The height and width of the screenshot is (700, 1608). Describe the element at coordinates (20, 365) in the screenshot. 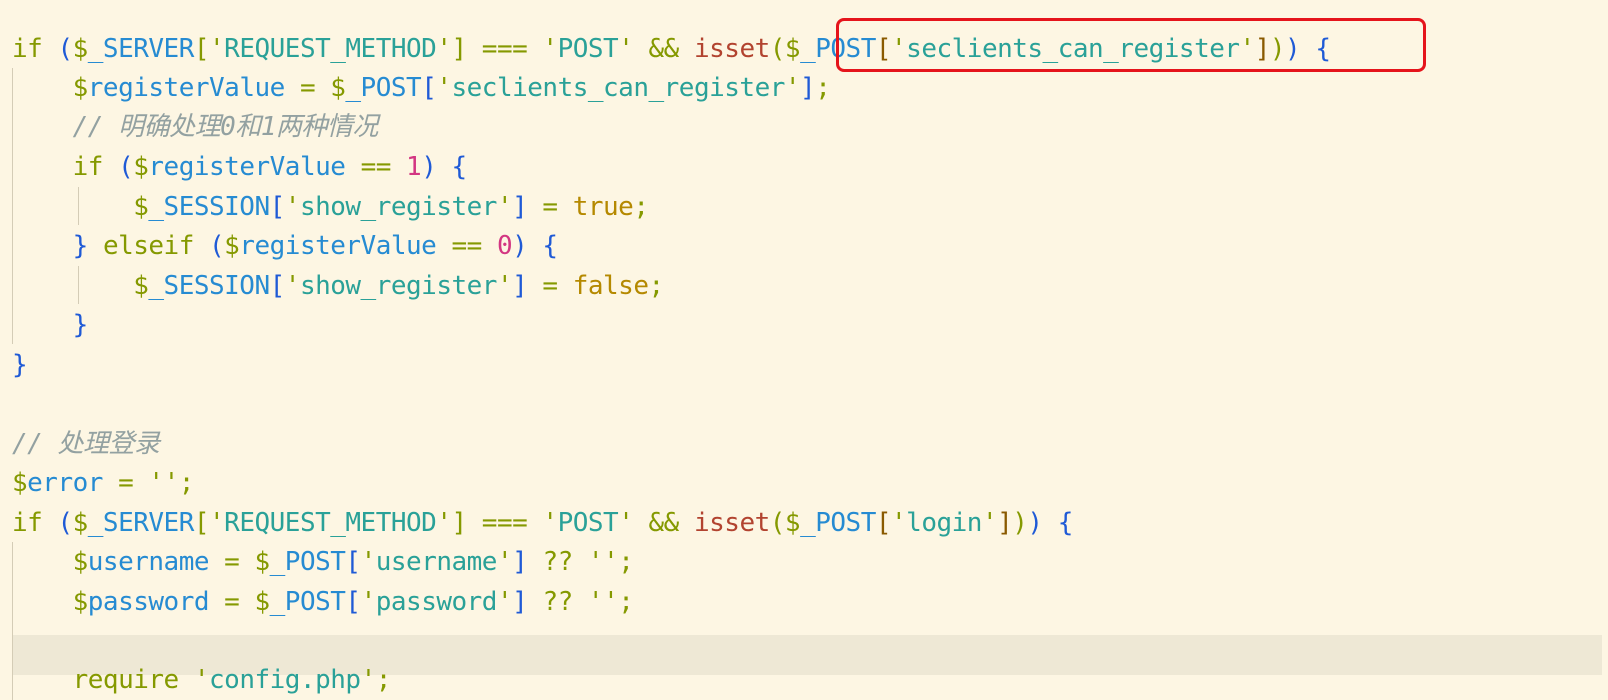

I see `code-line-9: }` at that location.